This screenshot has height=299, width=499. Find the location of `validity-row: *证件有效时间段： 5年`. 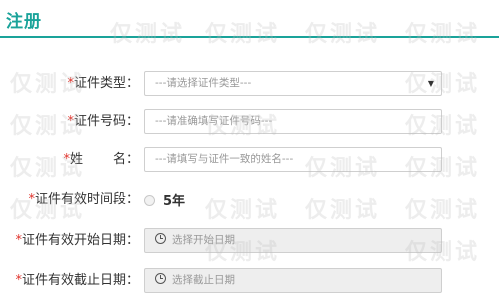

validity-row: *证件有效时间段： 5年 is located at coordinates (249, 200).